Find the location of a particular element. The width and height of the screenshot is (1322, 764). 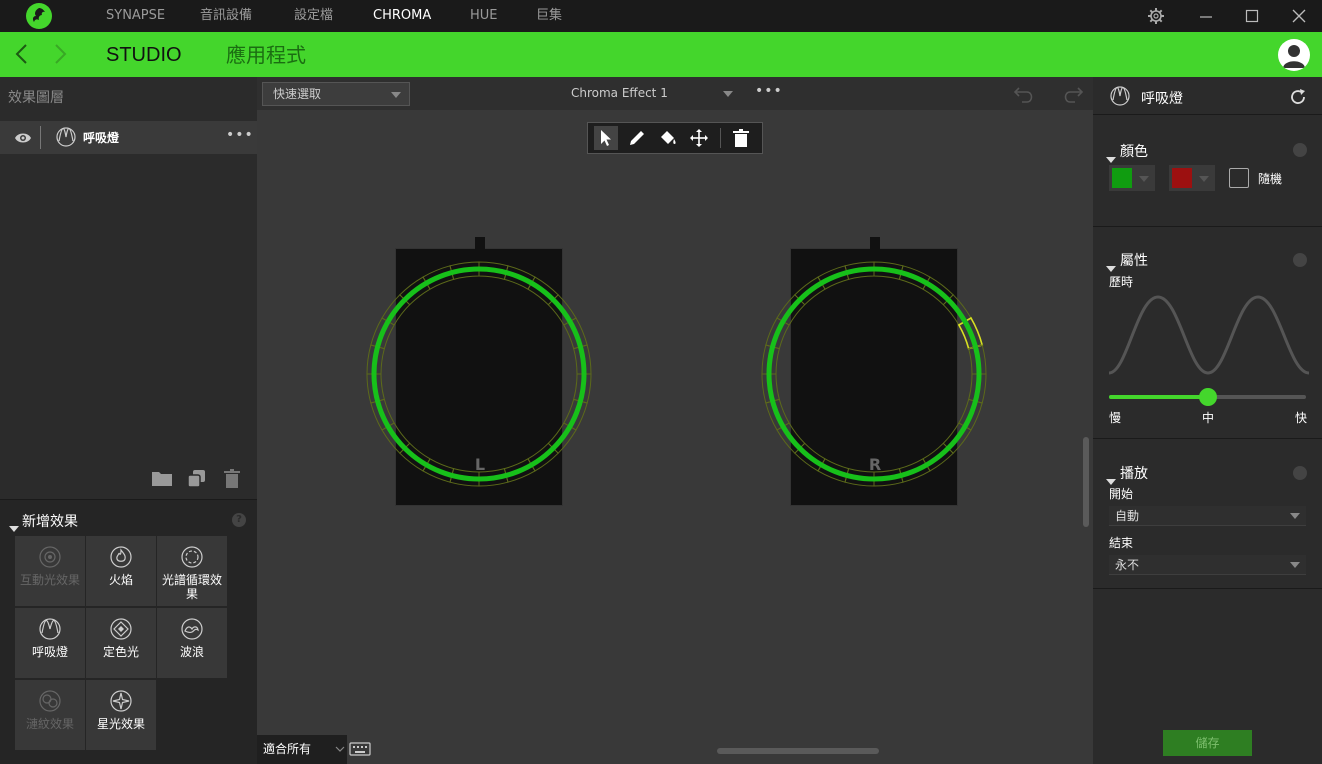

end-label: 結束 is located at coordinates (1121, 543).